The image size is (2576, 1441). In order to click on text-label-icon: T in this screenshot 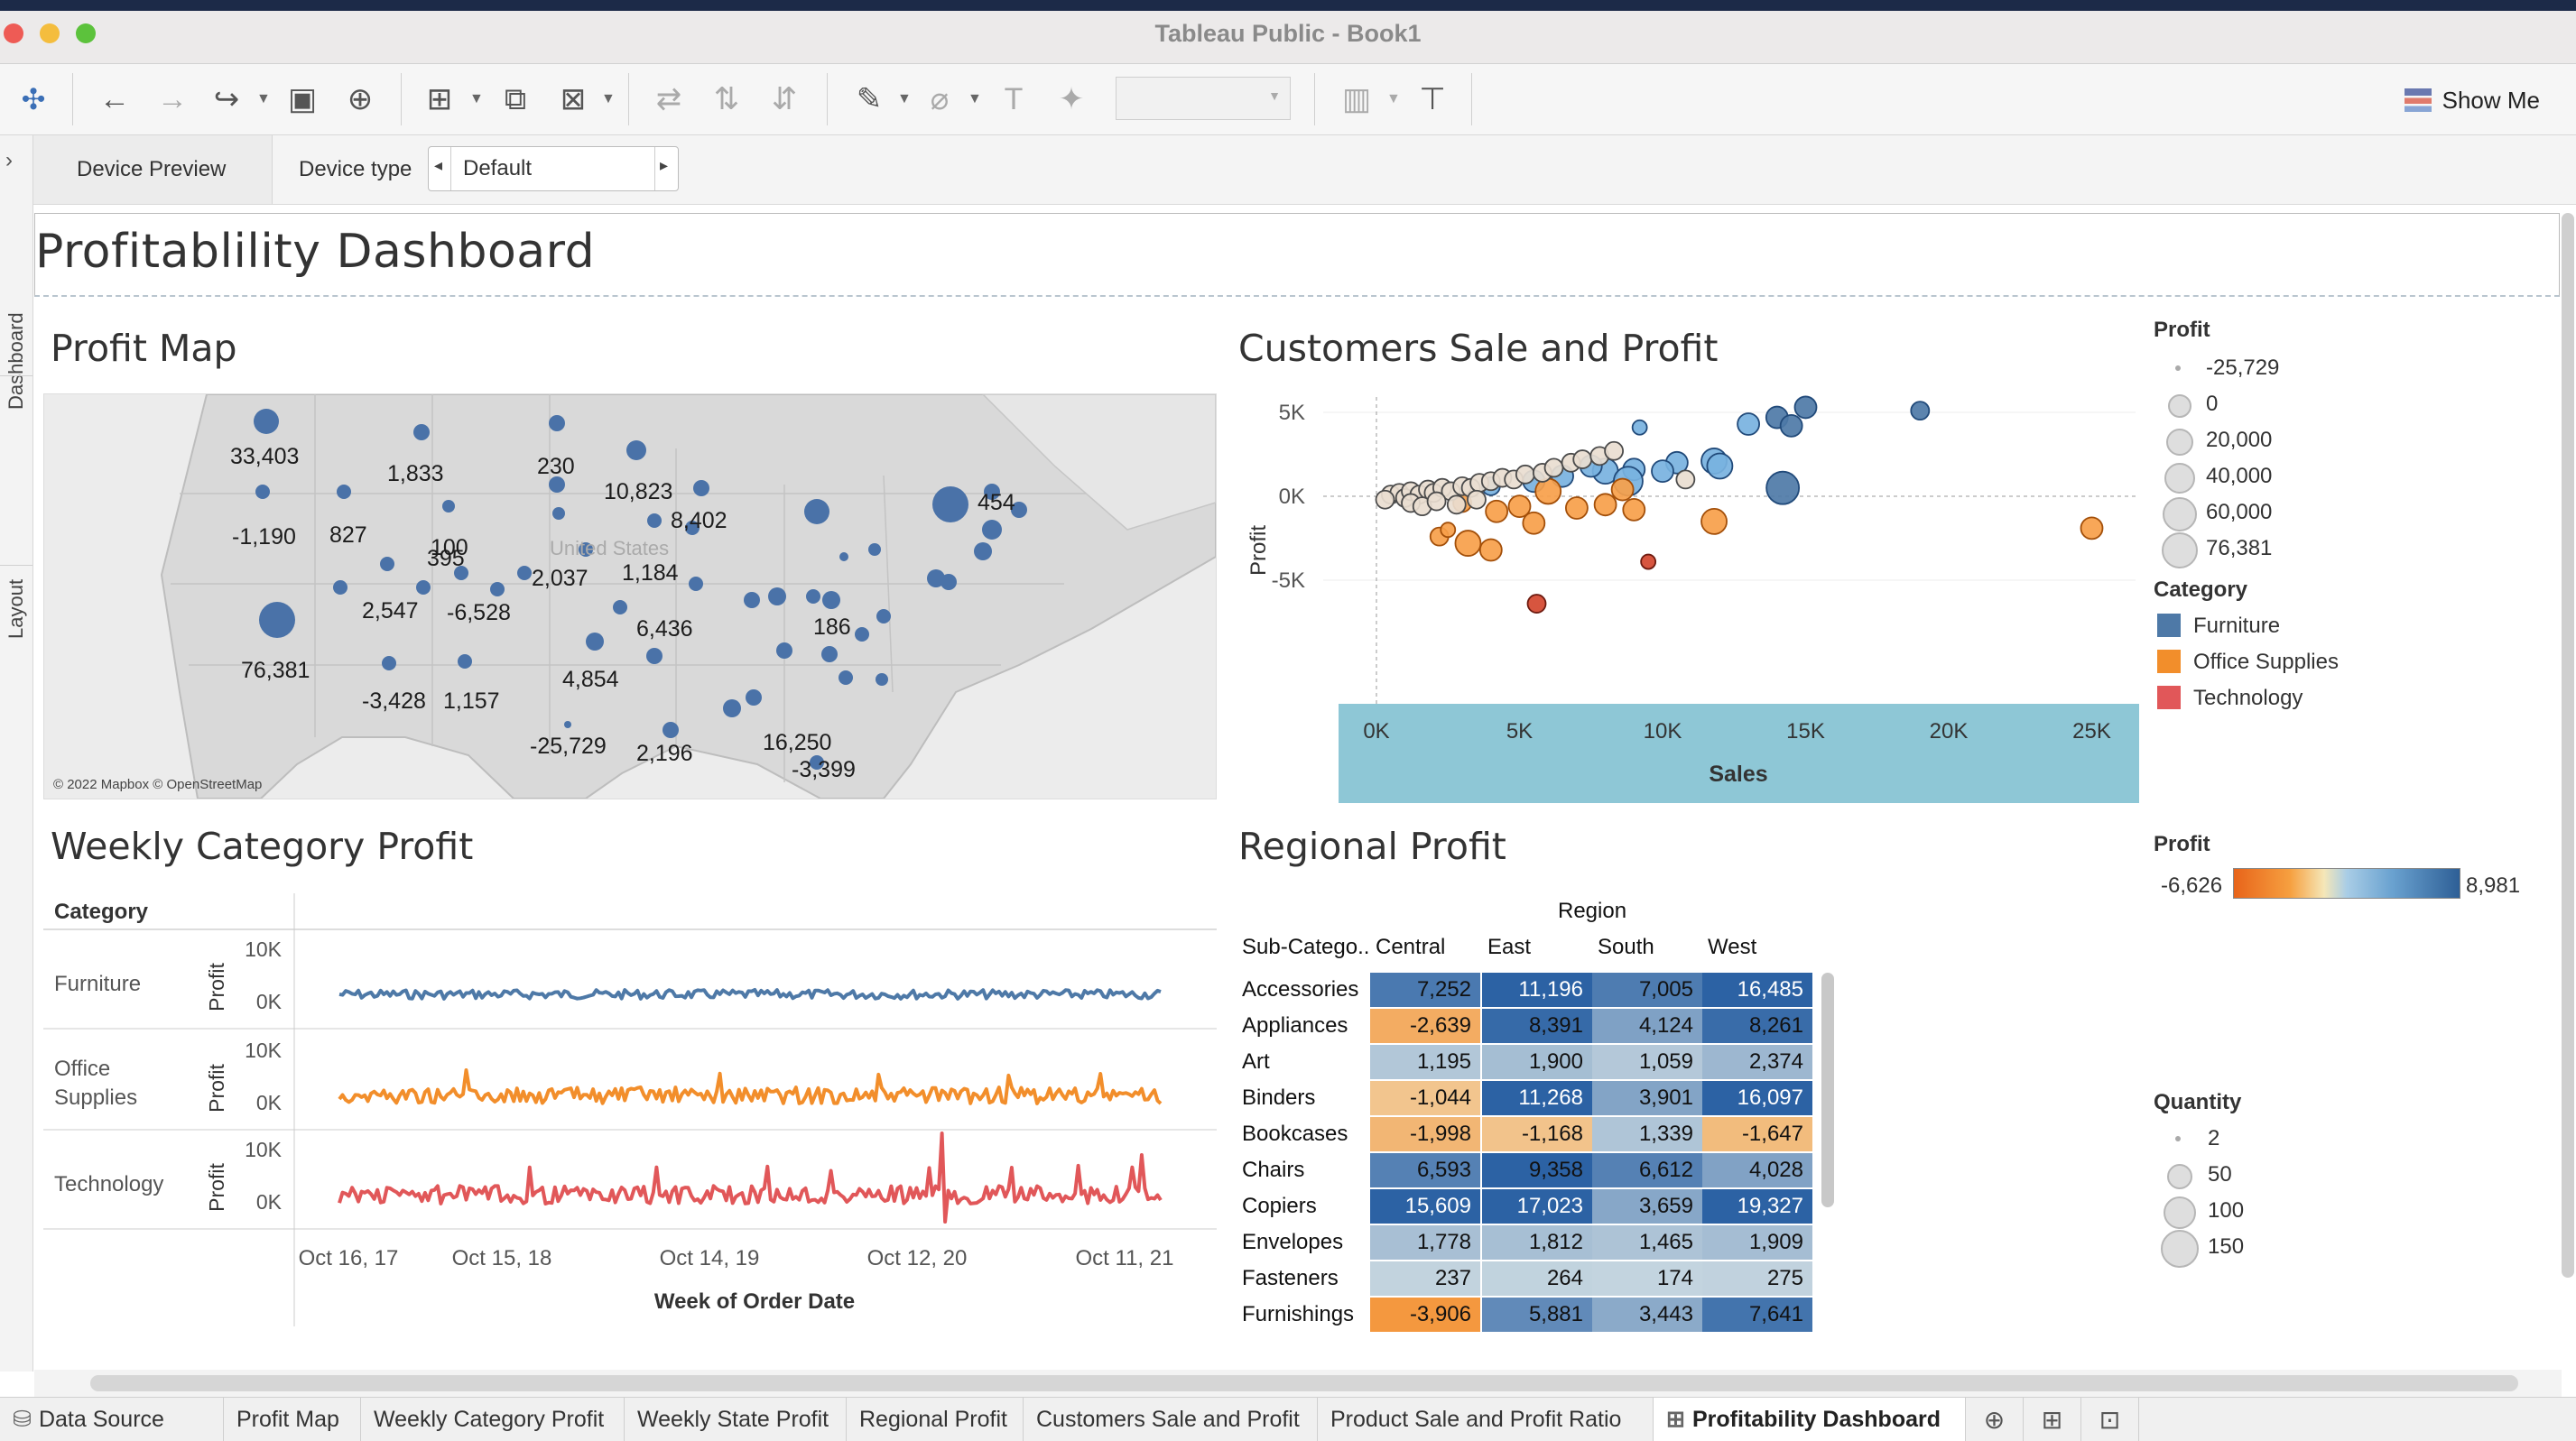, I will do `click(1014, 99)`.